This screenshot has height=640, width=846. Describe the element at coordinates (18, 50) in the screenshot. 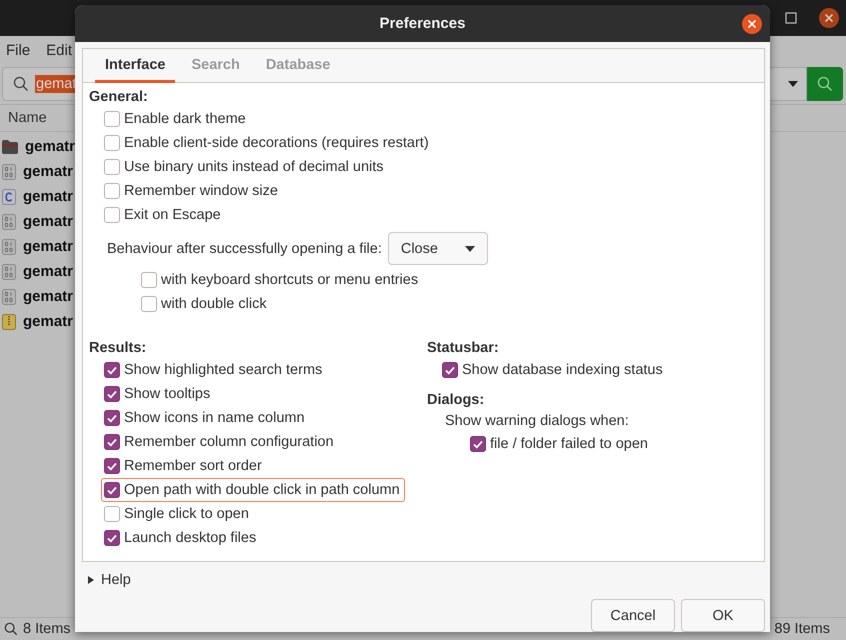

I see `menu-item: File` at that location.